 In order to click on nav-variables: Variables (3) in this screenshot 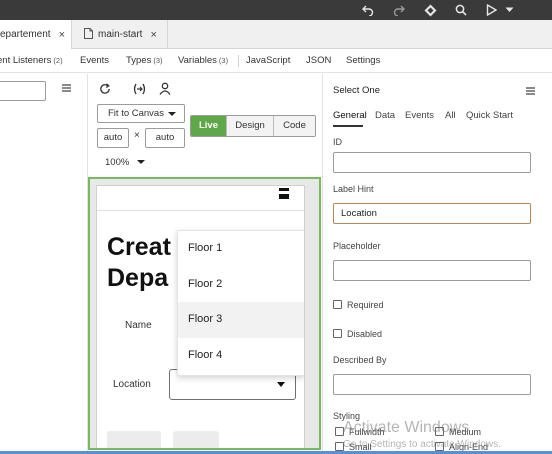, I will do `click(203, 61)`.